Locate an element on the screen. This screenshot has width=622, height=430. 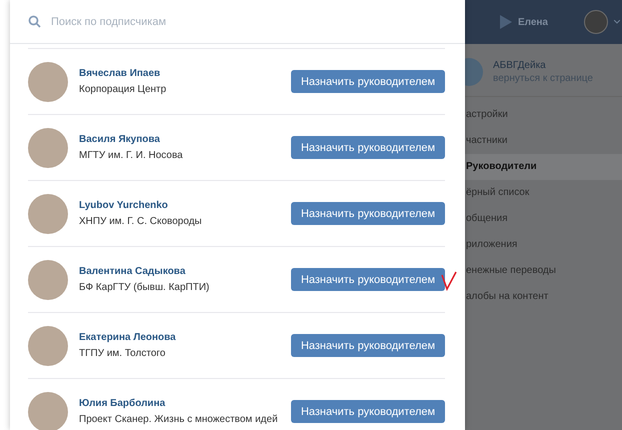
subscriber-name: Юлия Барболина is located at coordinates (185, 403).